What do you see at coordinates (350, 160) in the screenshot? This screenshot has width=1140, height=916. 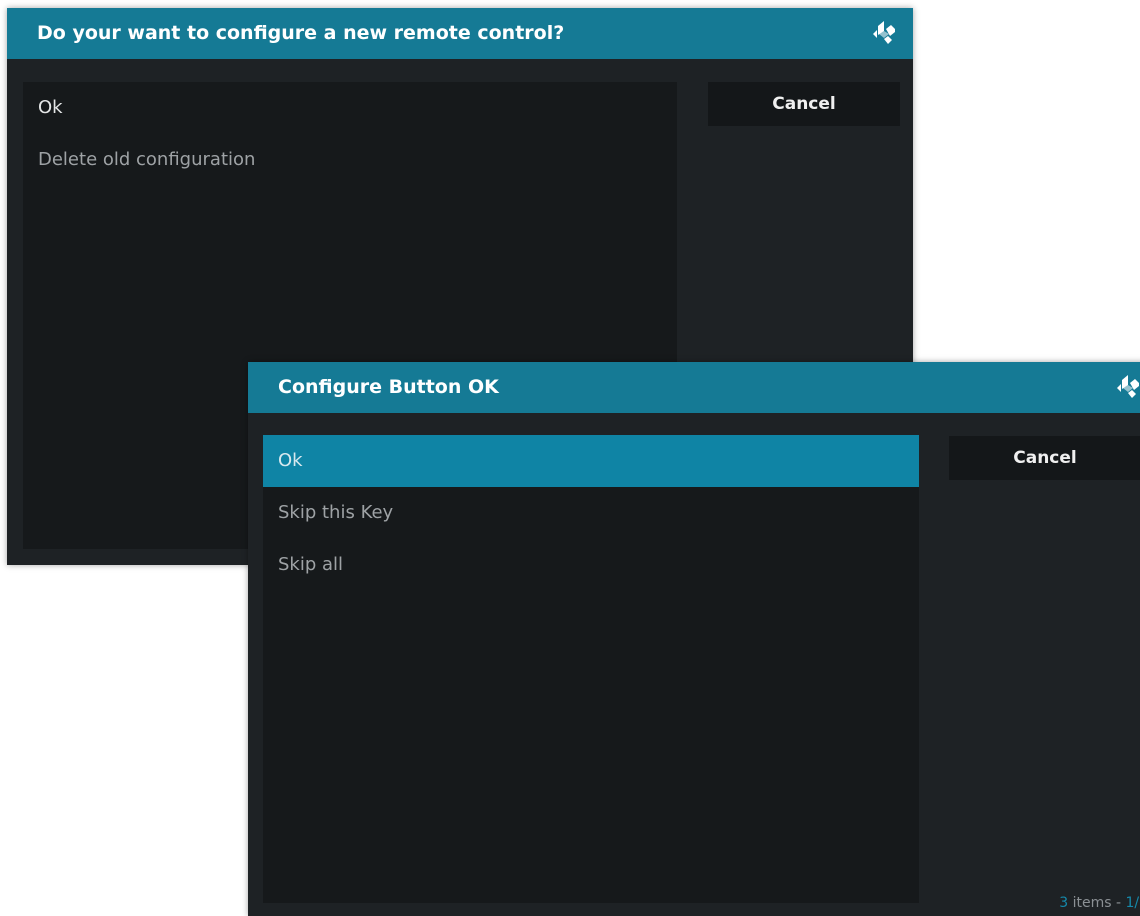 I see `list-item-delete-old-configuration: Delete old configuration` at bounding box center [350, 160].